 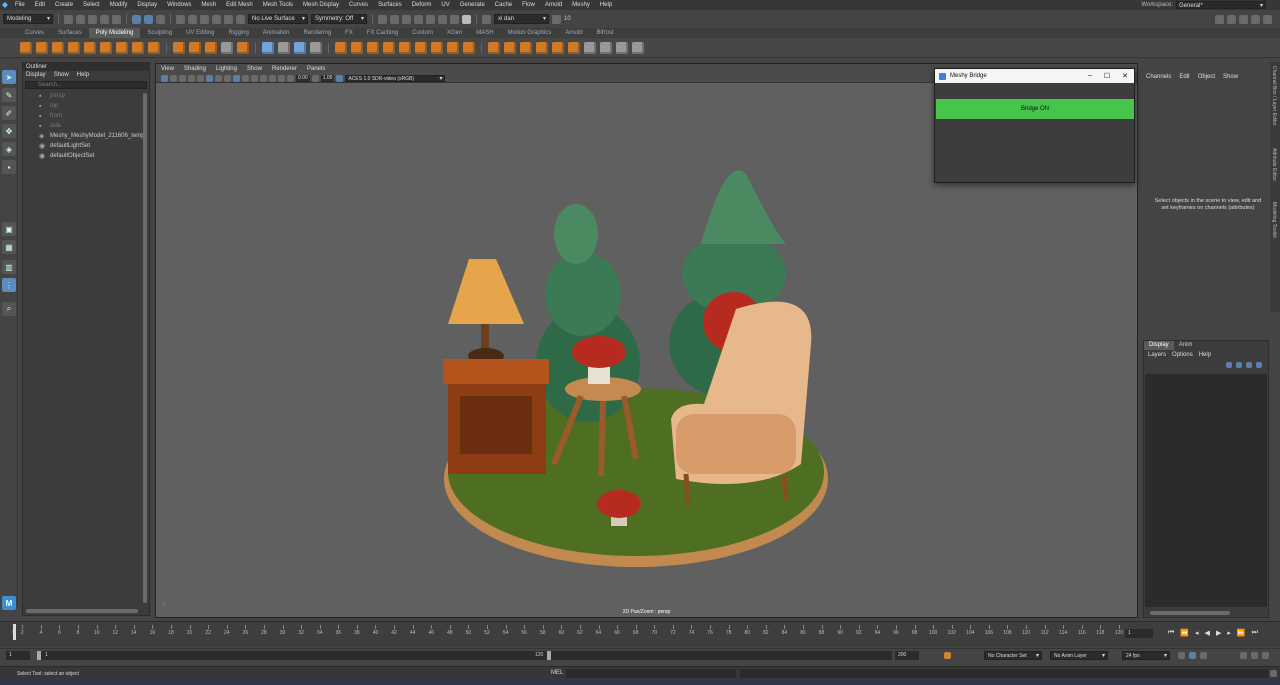 I want to click on user-dropdown: xi dan, so click(x=521, y=19).